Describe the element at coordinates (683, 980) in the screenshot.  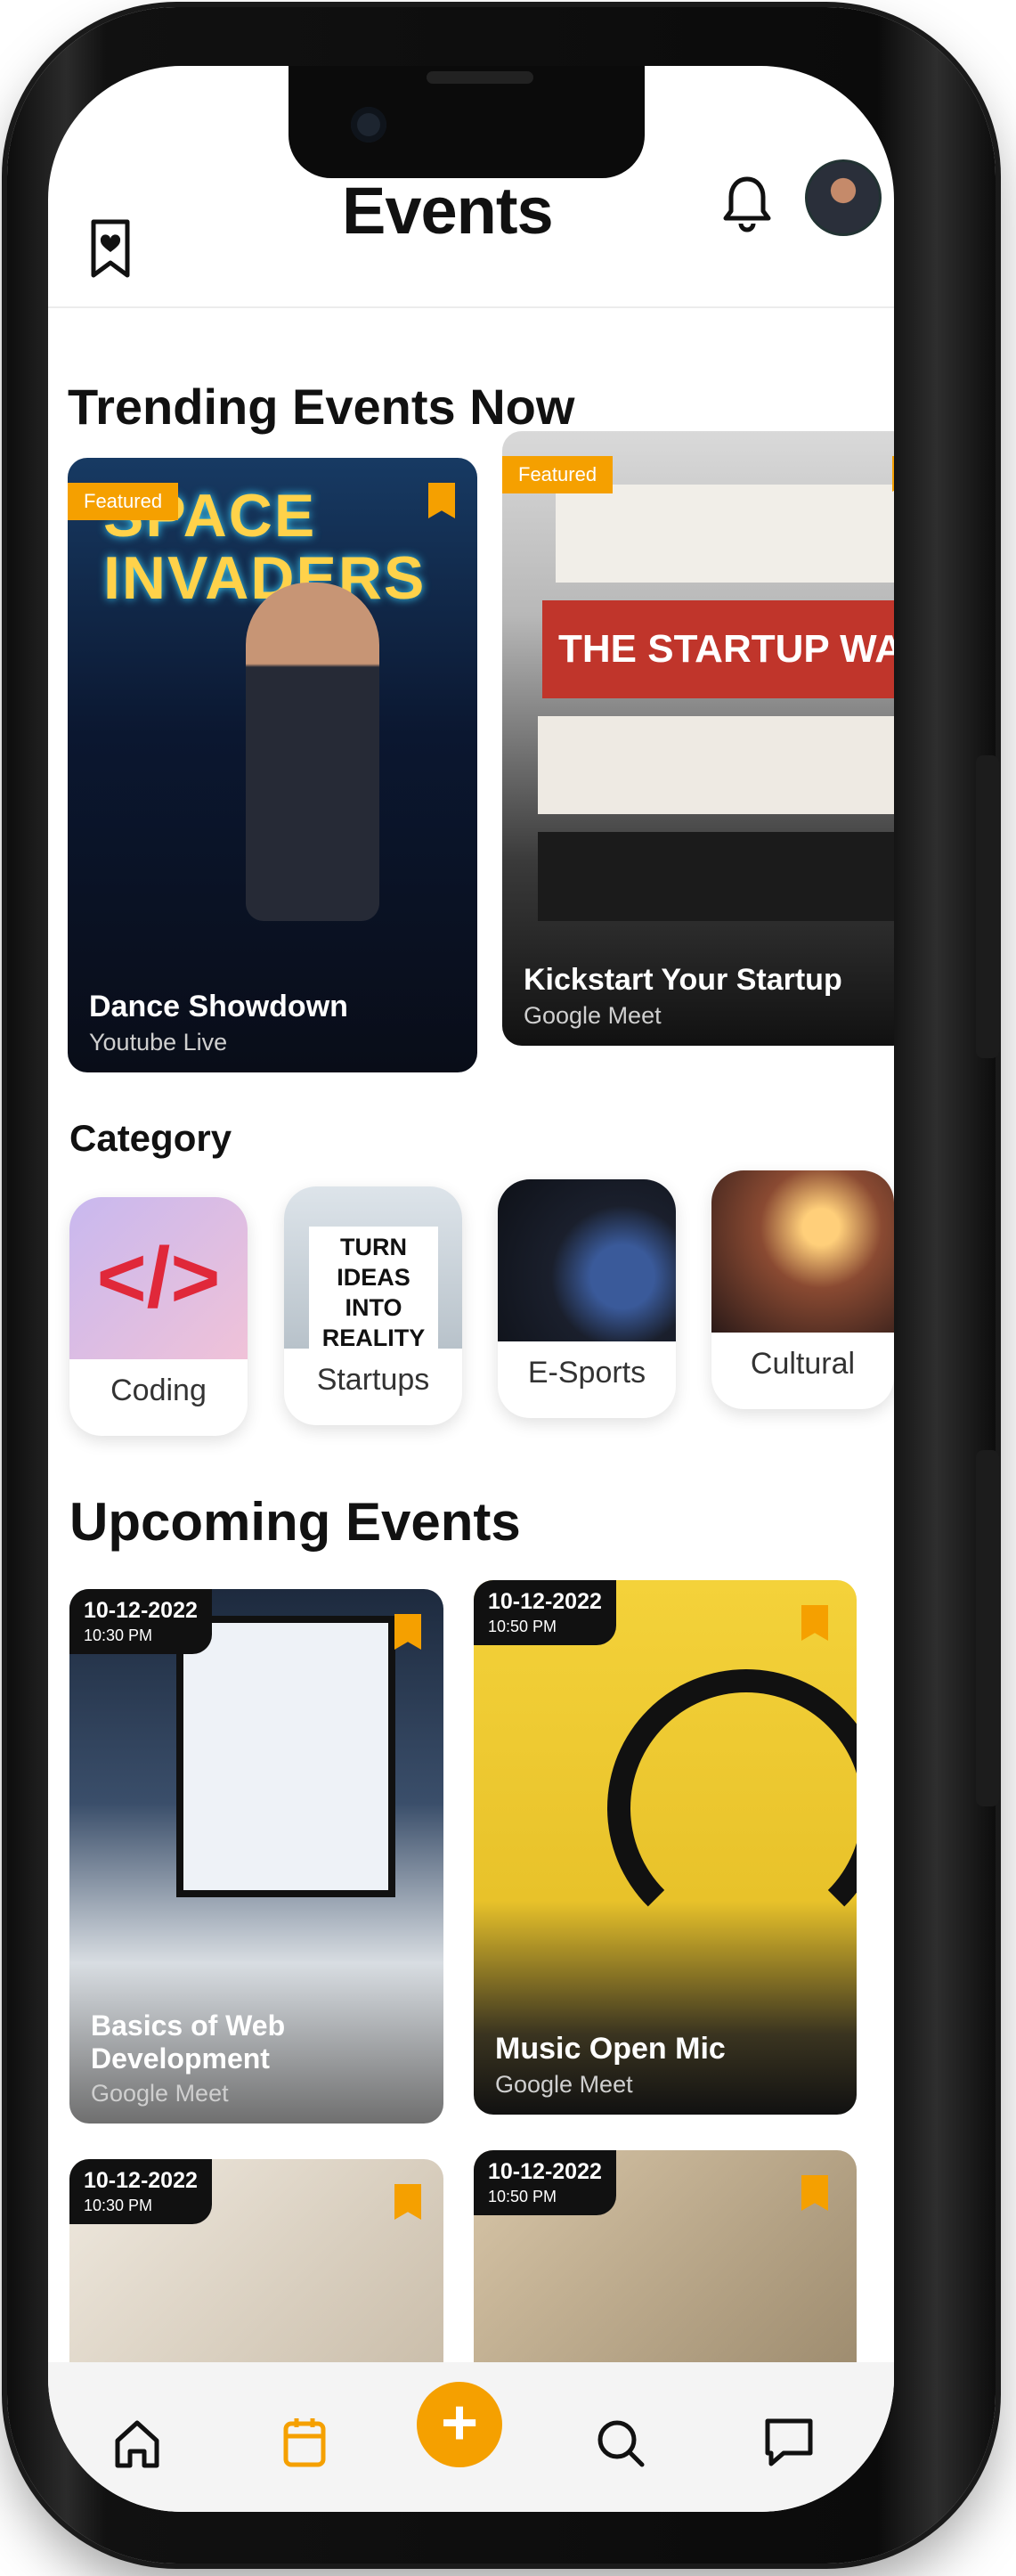
I see `card-title: Kickstart Your Startup` at that location.